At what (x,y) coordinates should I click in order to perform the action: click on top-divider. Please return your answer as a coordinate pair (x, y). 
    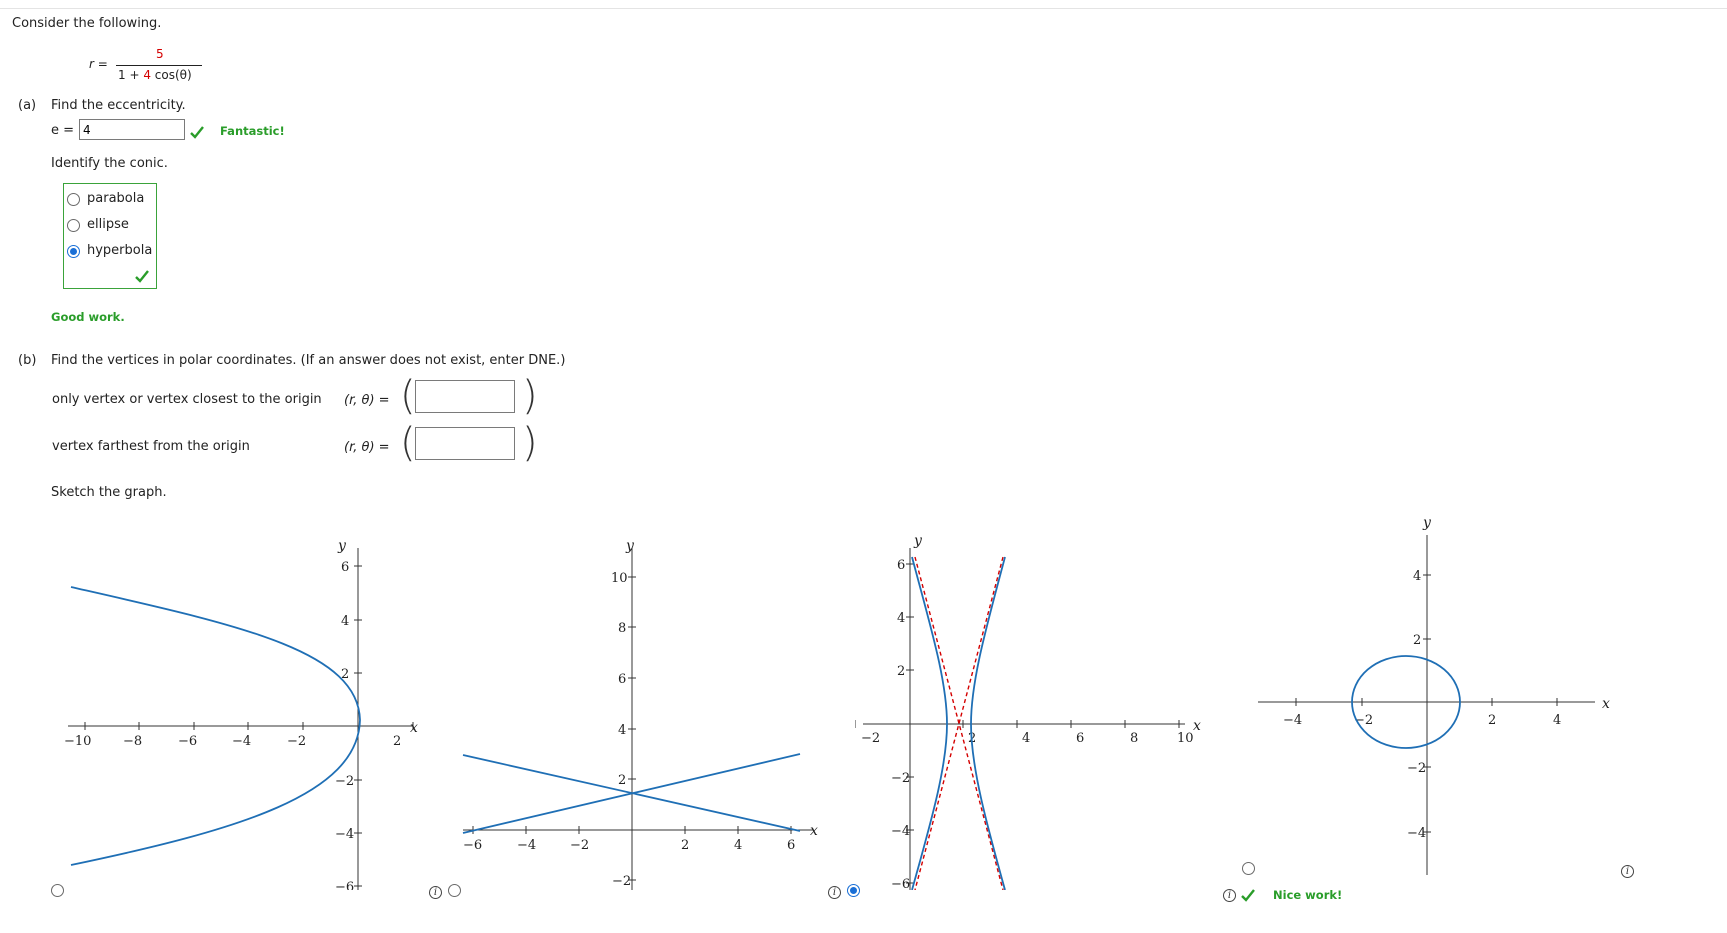
    Looking at the image, I should click on (863, 8).